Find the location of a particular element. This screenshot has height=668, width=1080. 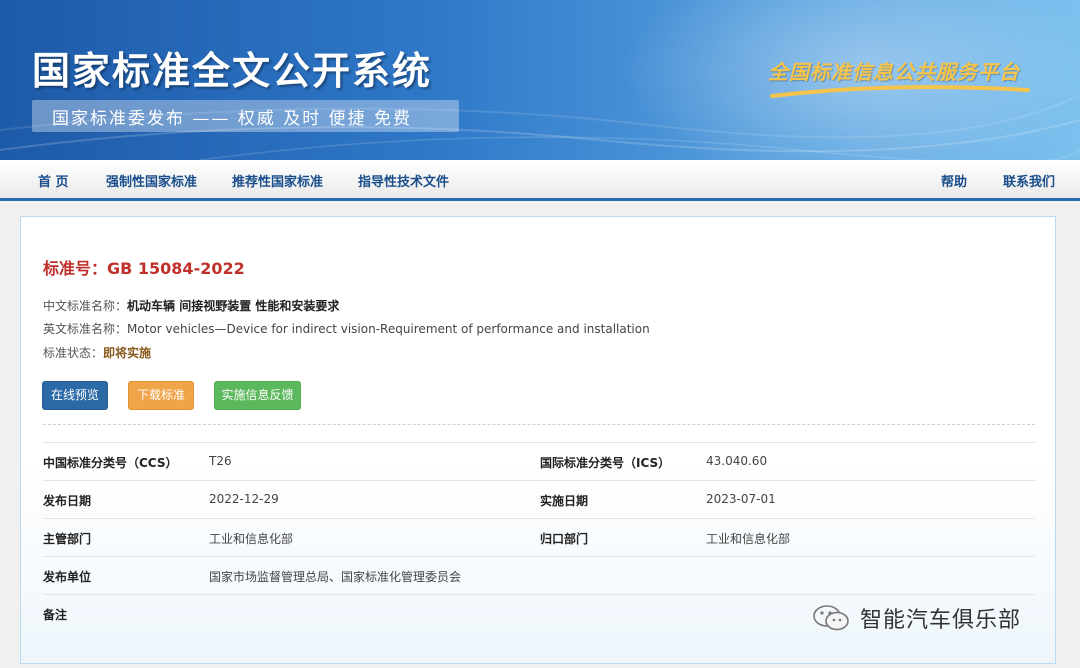

status-line: 标准状态：即将实施 is located at coordinates (97, 352).